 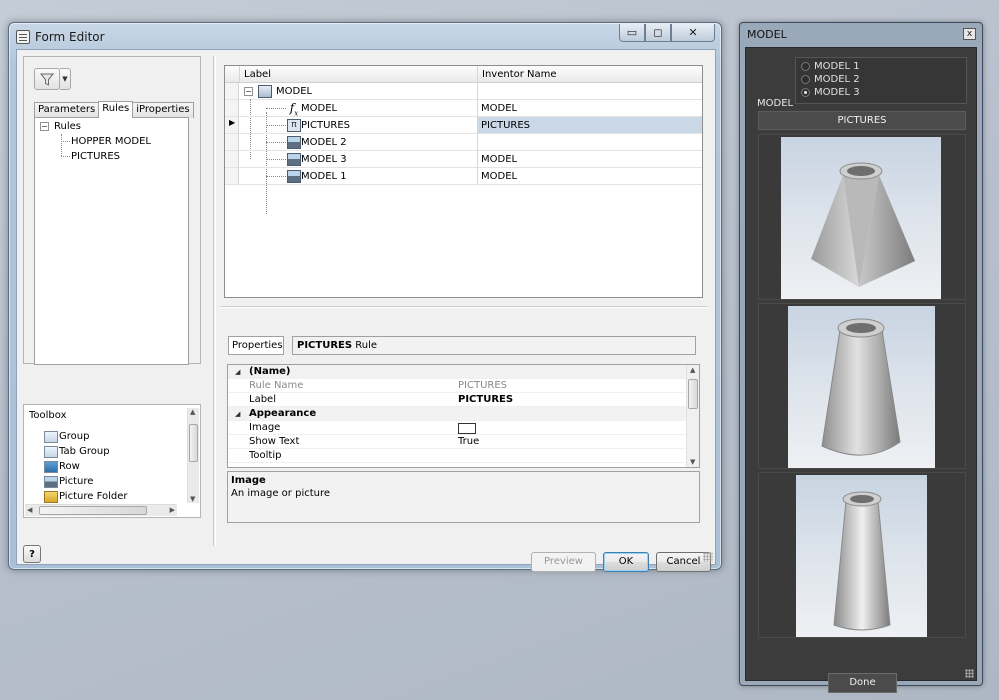 I want to click on scroll-right-icon: ▶, so click(x=172, y=510).